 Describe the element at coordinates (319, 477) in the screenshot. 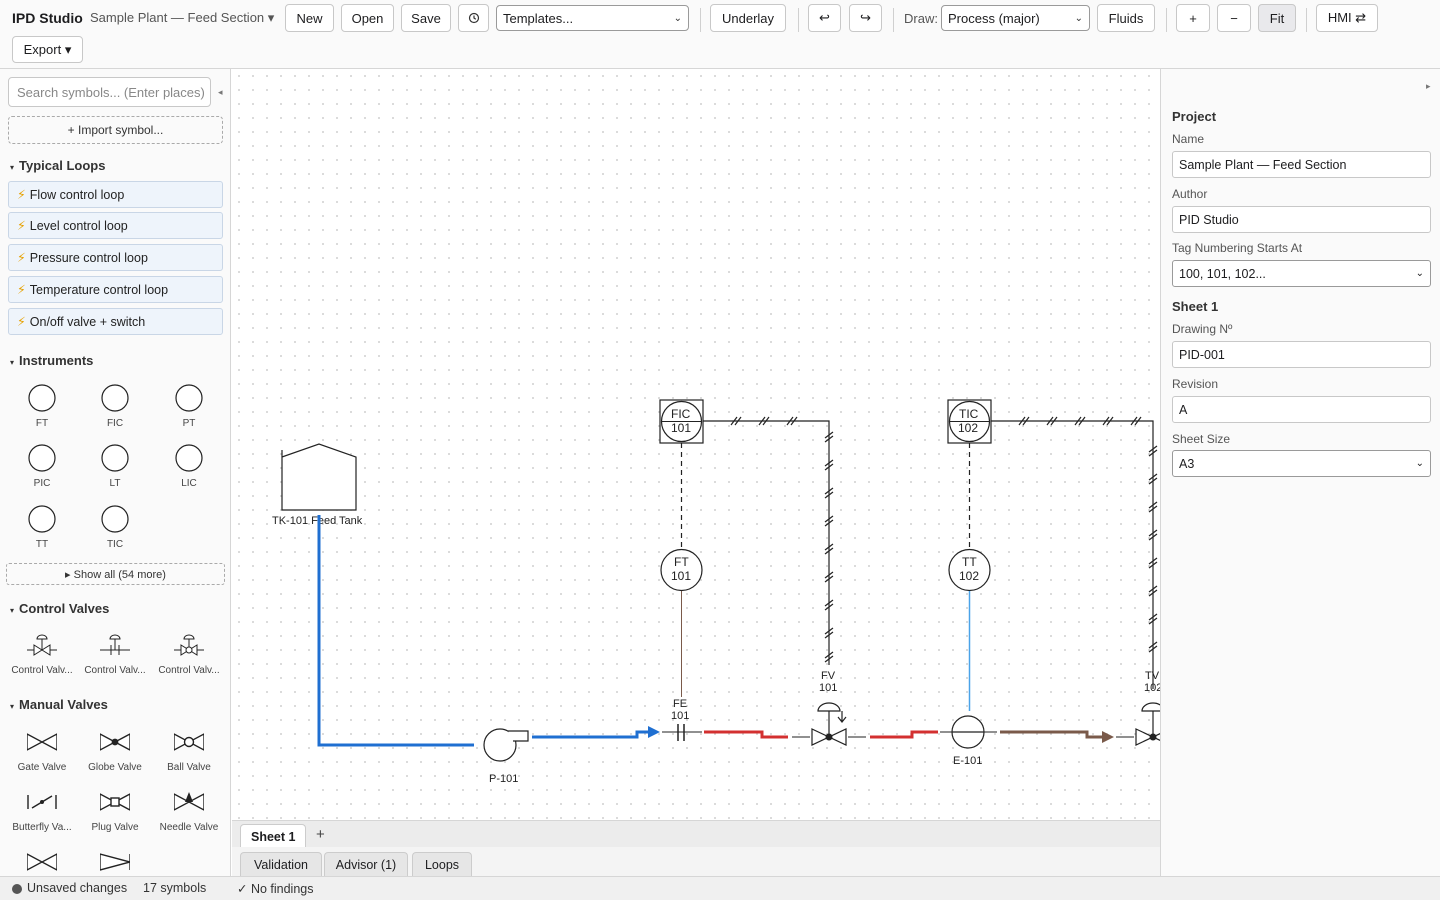

I see `feed-tank` at that location.